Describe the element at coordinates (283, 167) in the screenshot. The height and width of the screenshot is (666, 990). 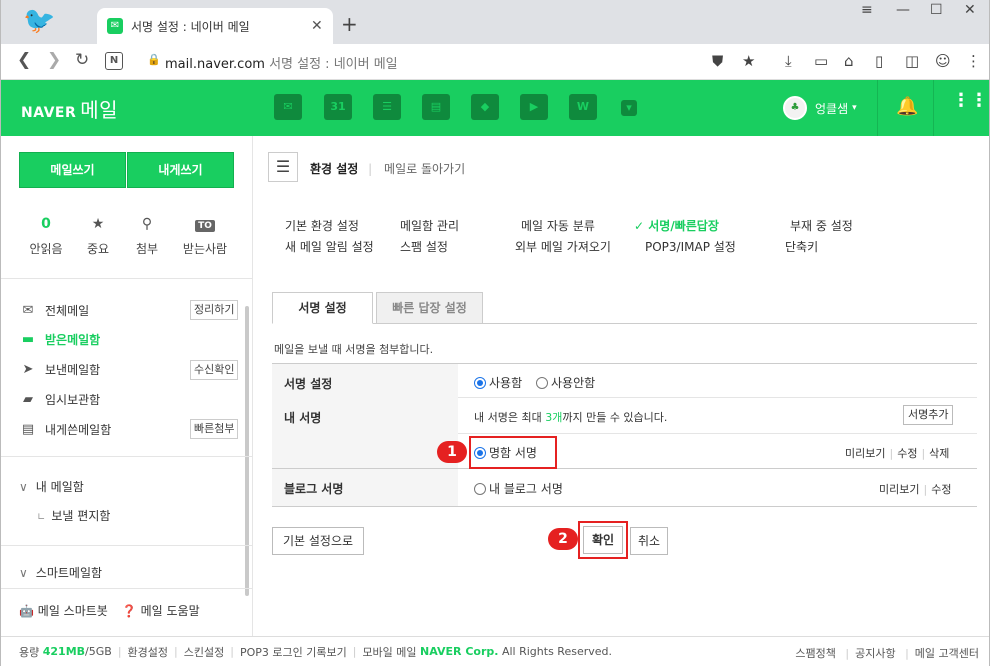
I see `hamburger-menu-icon: ☰` at that location.